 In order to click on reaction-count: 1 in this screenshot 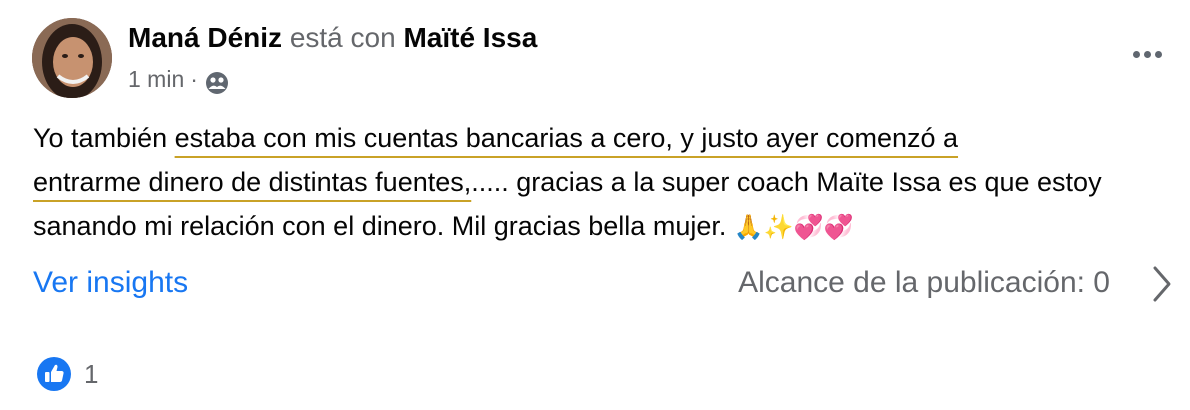, I will do `click(91, 373)`.